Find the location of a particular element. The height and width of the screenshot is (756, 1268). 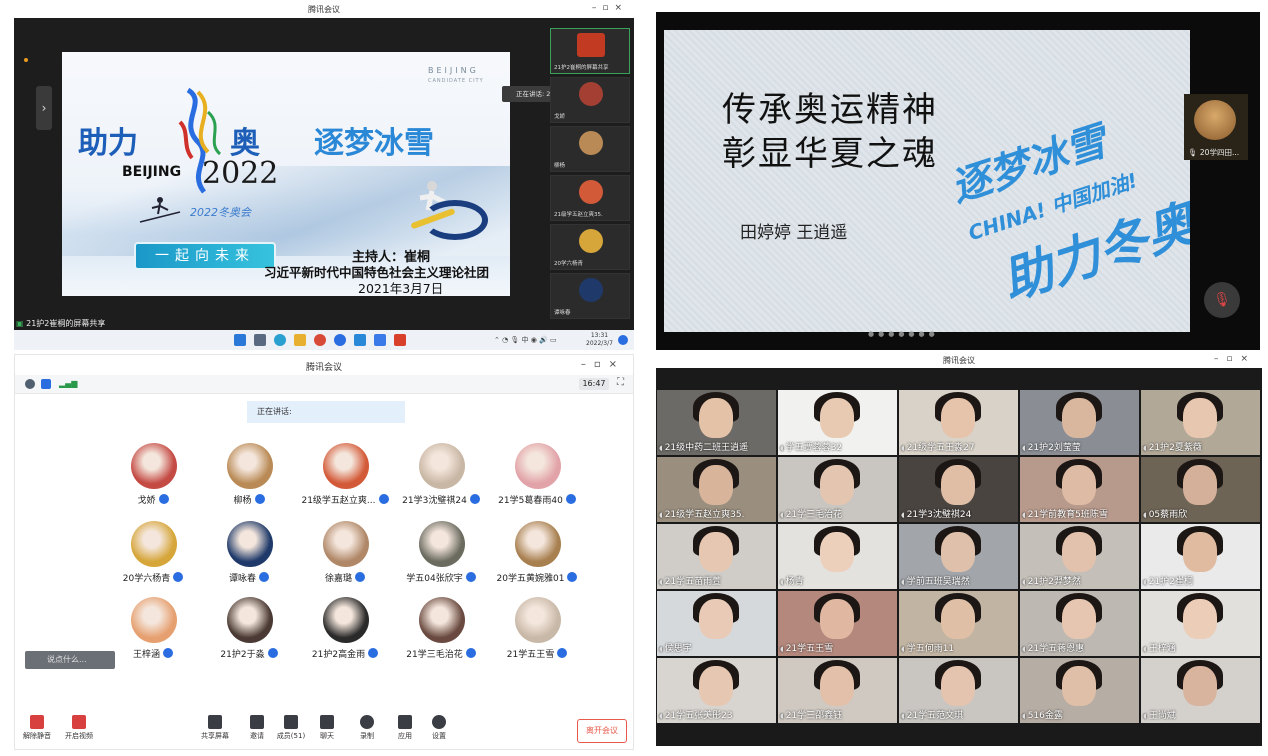

record-button: 录制 is located at coordinates (367, 728).